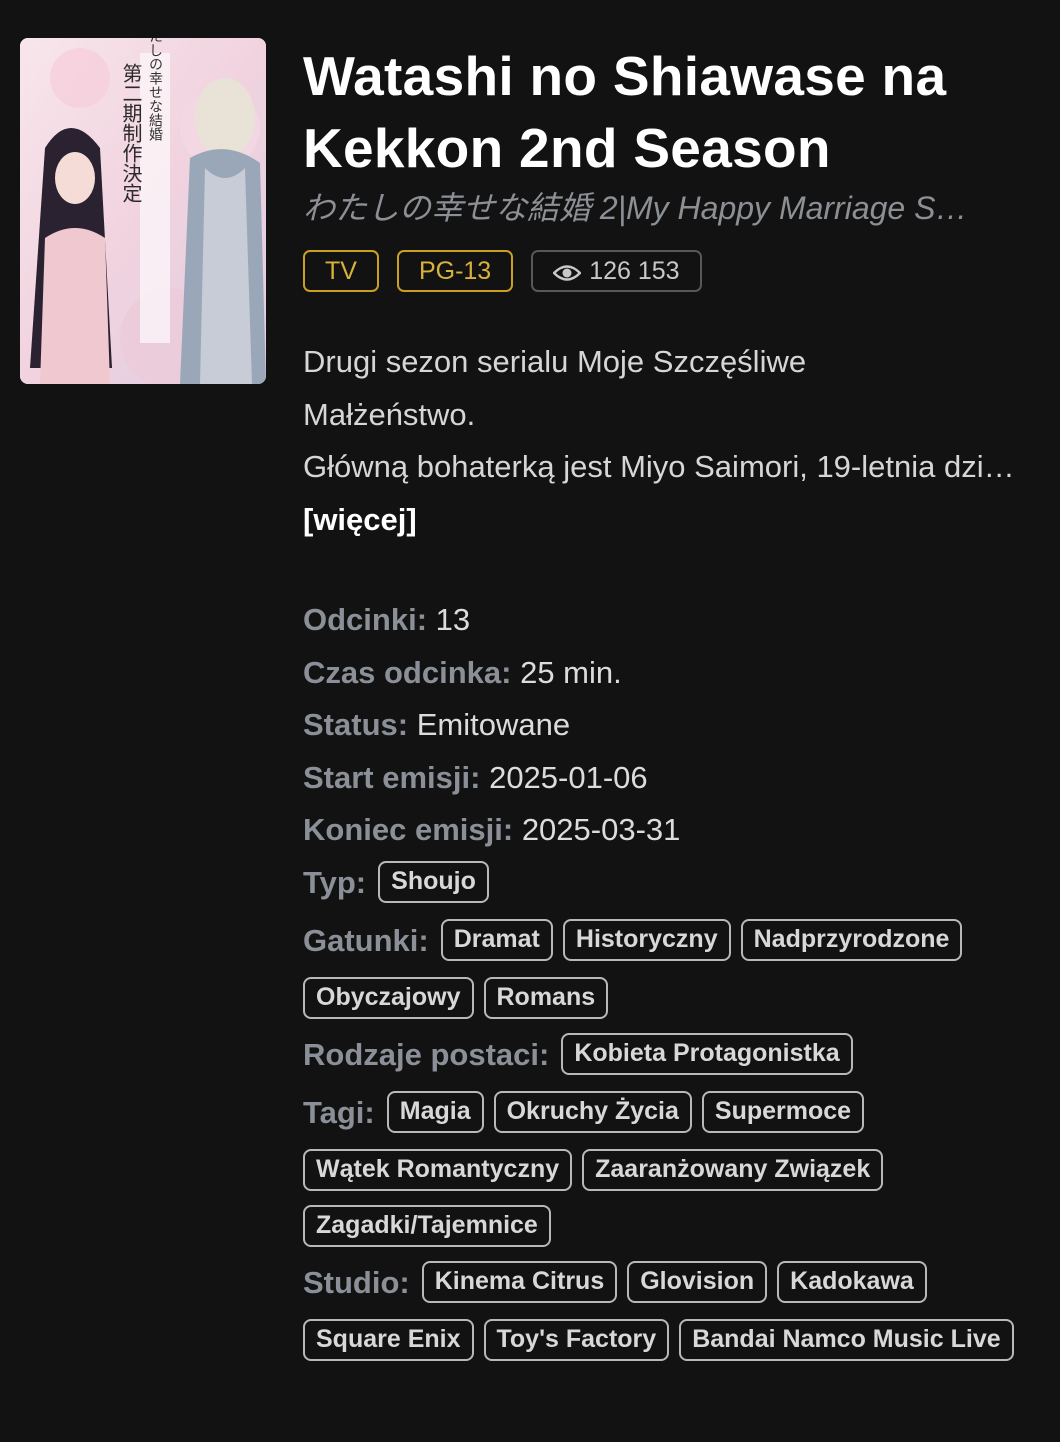  Describe the element at coordinates (131, 133) in the screenshot. I see `svg-text: 第二期制作決定` at that location.